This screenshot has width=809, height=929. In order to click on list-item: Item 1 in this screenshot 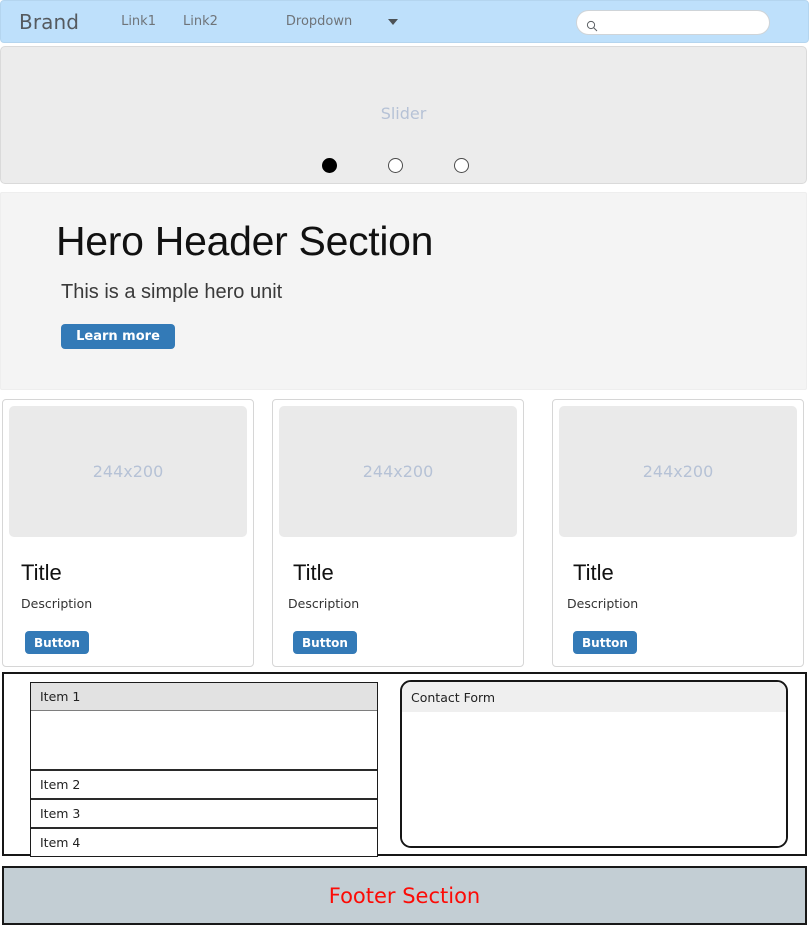, I will do `click(204, 697)`.